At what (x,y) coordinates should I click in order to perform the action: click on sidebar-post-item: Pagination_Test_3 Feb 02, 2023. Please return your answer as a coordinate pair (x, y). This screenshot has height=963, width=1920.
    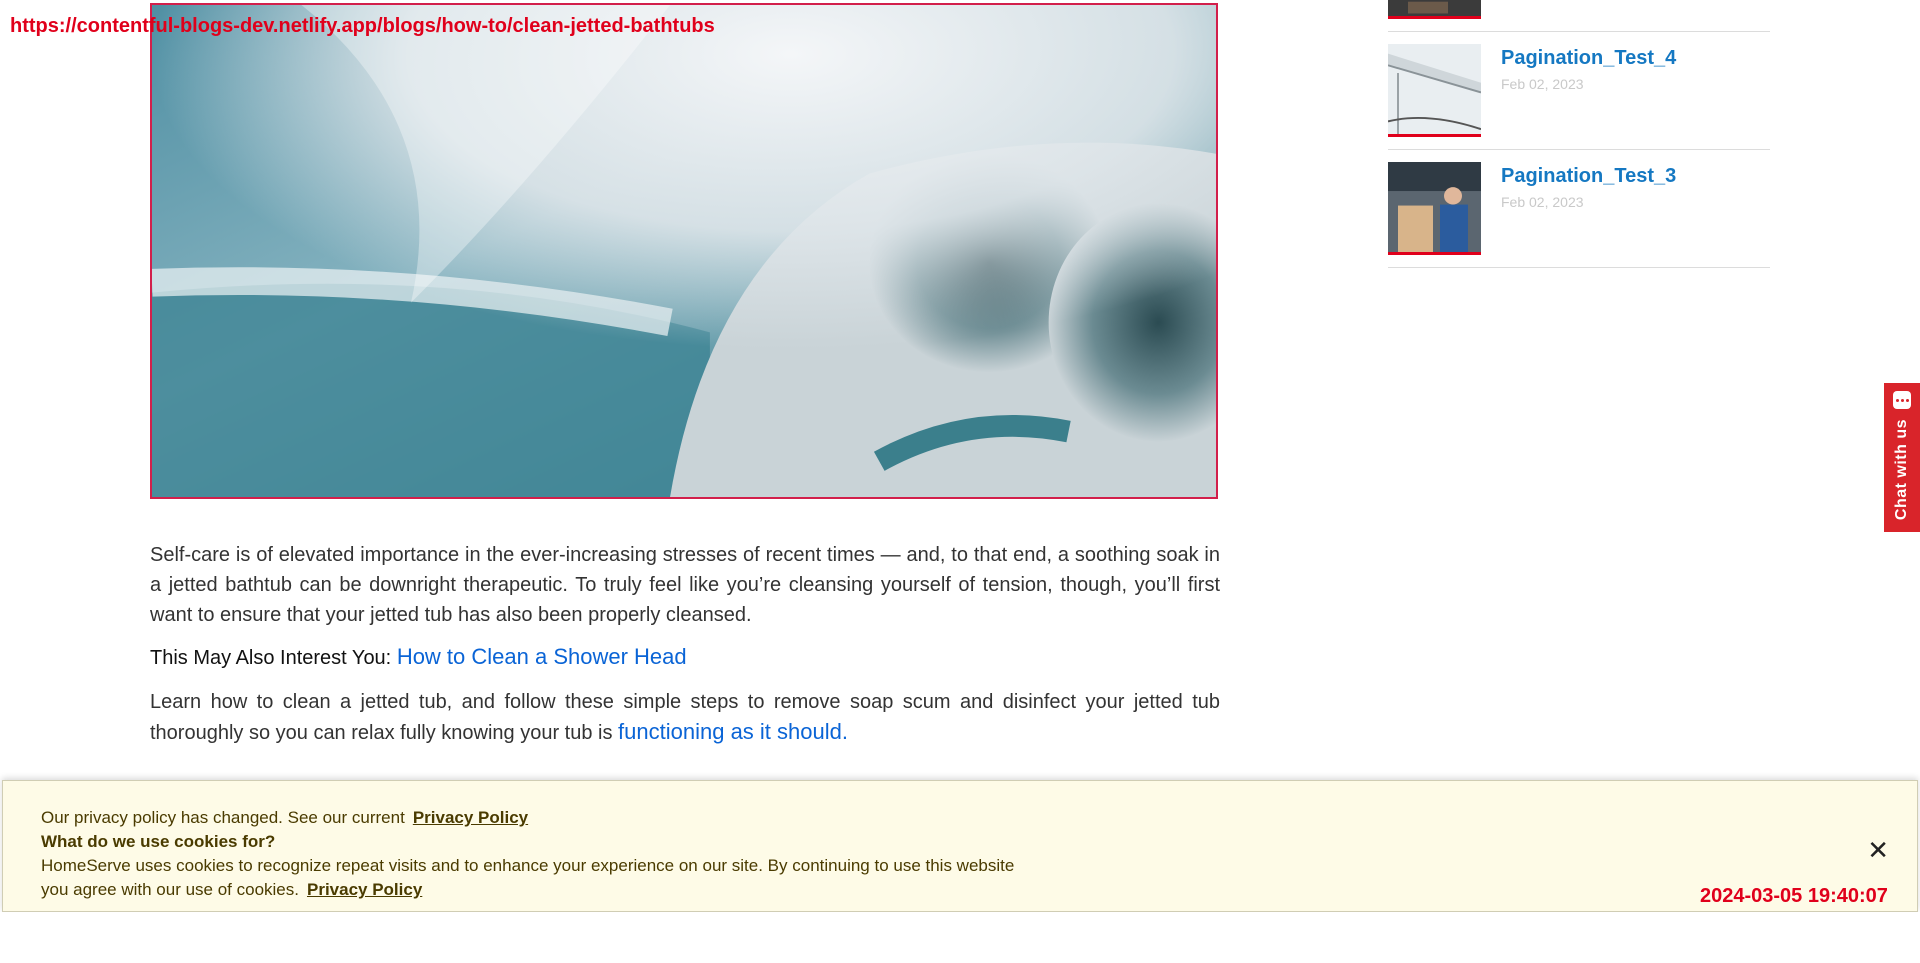
    Looking at the image, I should click on (1579, 209).